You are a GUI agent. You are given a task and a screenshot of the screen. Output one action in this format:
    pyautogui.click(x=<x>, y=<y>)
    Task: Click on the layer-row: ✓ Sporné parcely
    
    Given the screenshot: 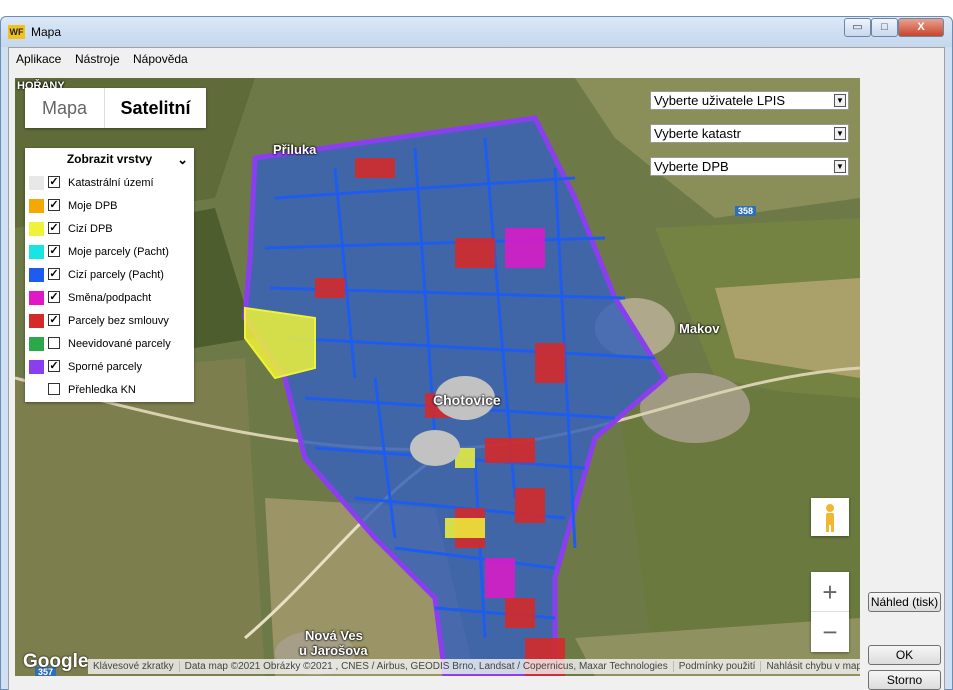 What is the action you would take?
    pyautogui.click(x=109, y=369)
    